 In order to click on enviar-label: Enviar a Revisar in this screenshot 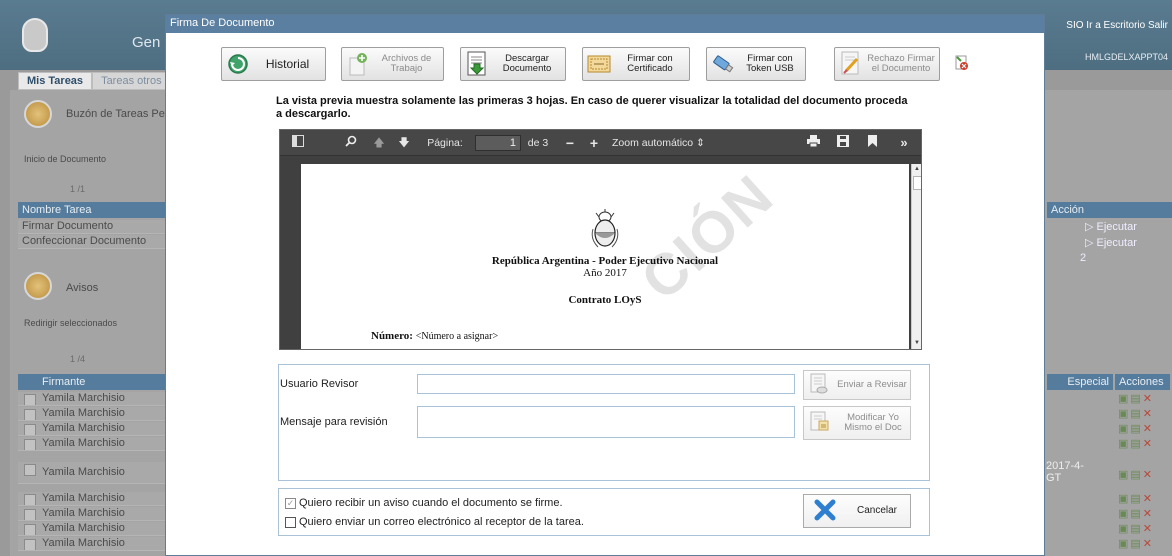, I will do `click(872, 384)`.